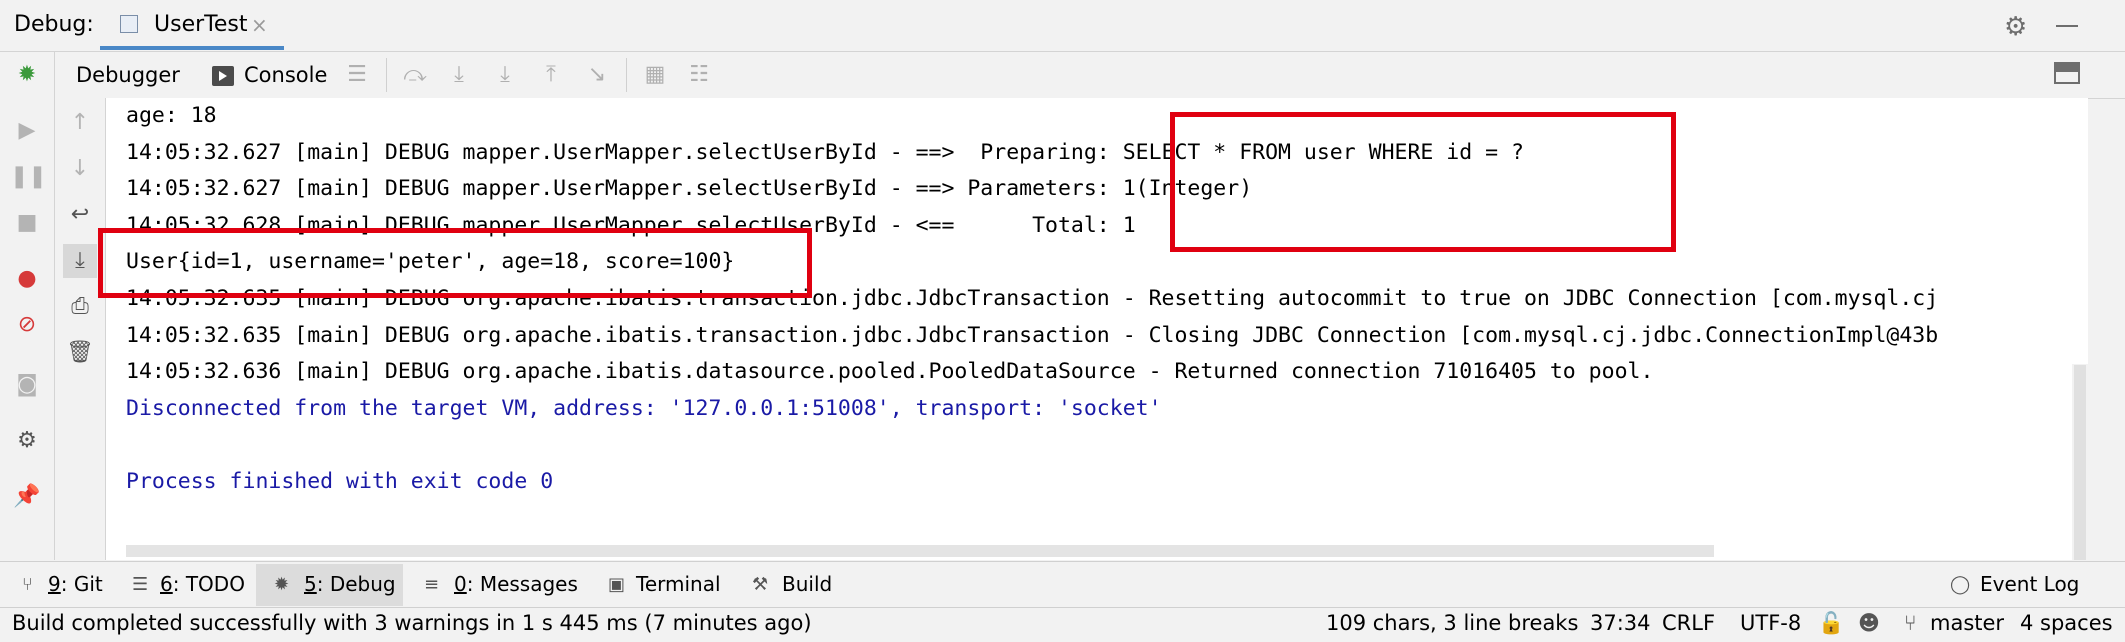  Describe the element at coordinates (128, 75) in the screenshot. I see `tab-debugger: Debugger` at that location.